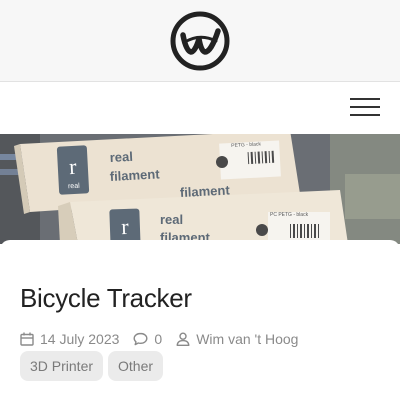 The width and height of the screenshot is (400, 400). I want to click on post-date: 14 July 2023, so click(69, 339).